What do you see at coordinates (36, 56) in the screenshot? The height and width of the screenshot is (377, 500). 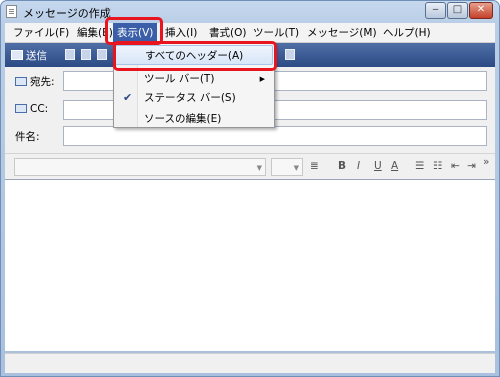 I see `send-label: 送信` at bounding box center [36, 56].